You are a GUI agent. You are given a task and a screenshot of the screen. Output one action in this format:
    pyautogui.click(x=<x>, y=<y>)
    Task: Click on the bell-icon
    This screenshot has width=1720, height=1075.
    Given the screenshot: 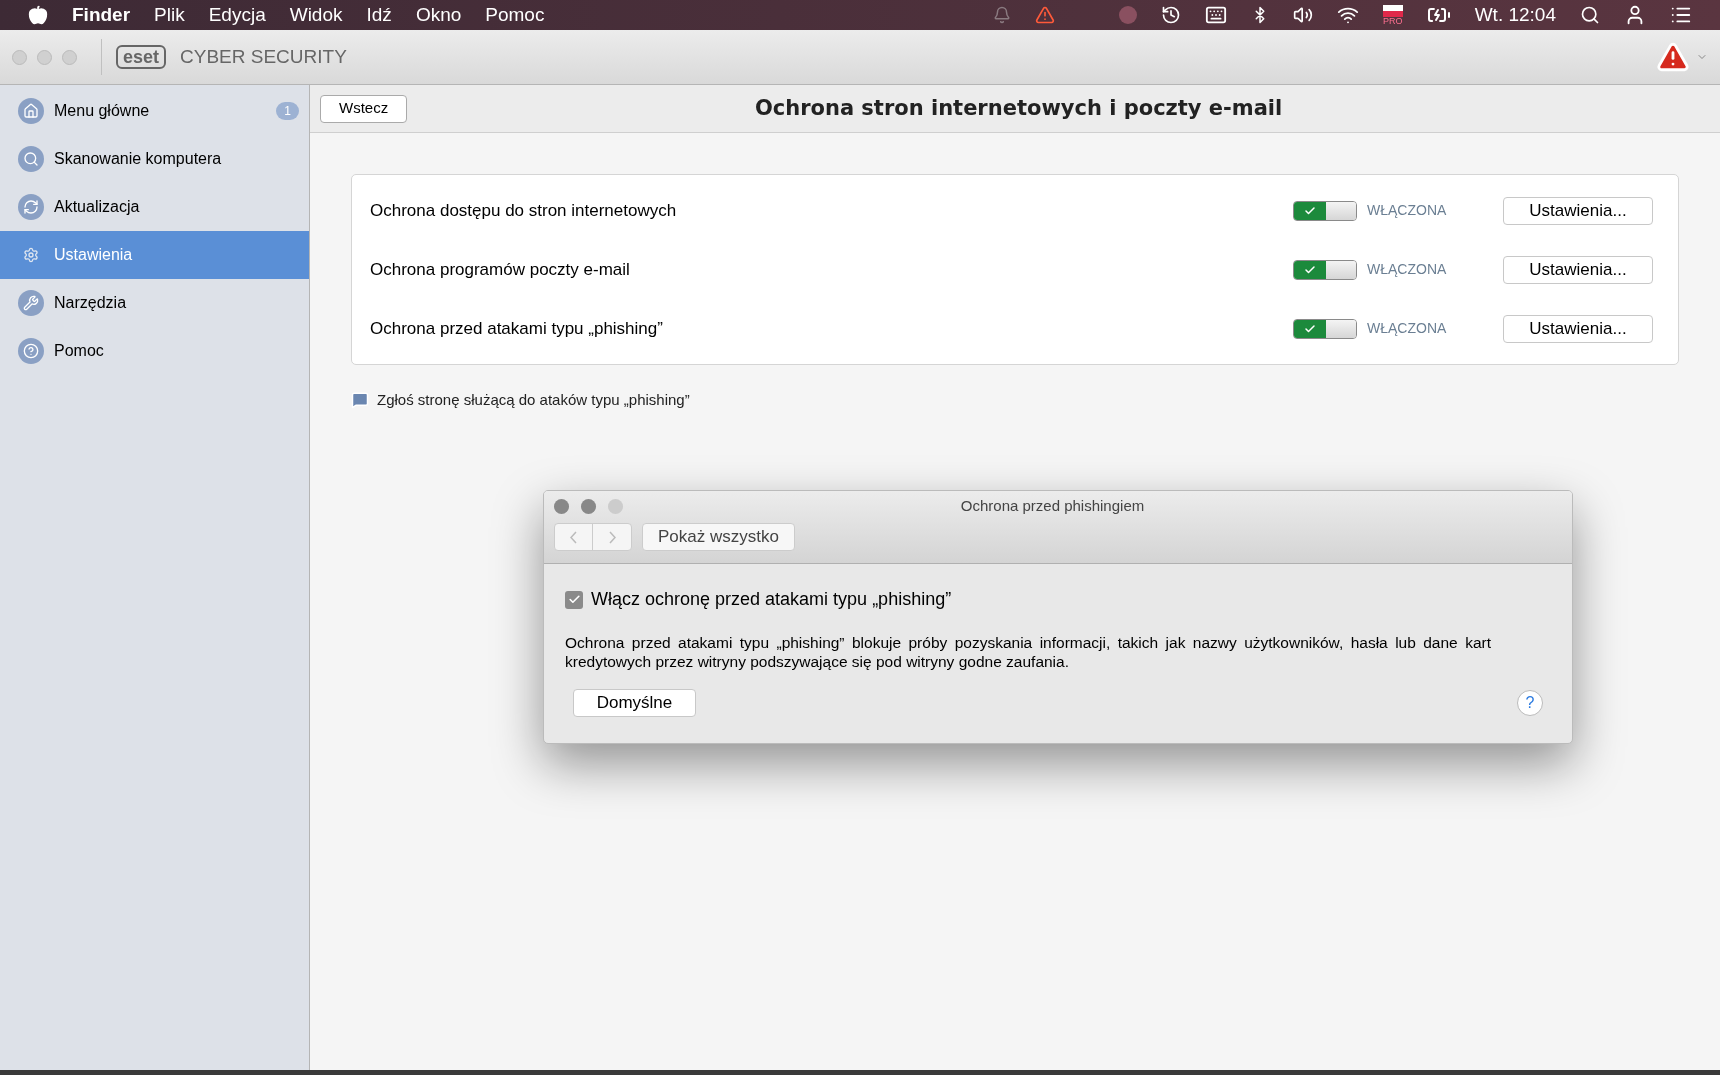 What is the action you would take?
    pyautogui.click(x=1001, y=15)
    